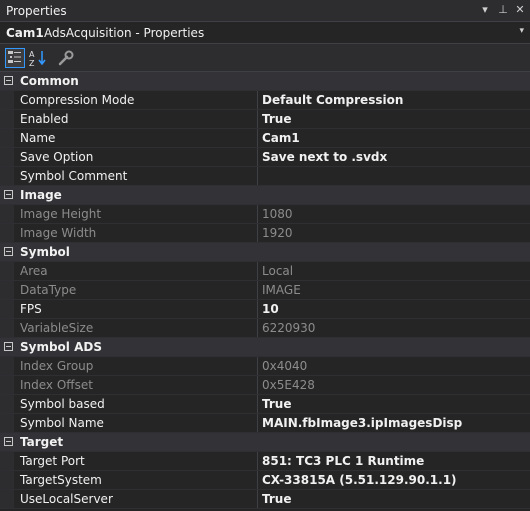 The image size is (530, 511). I want to click on property-name: FPS, so click(31, 309).